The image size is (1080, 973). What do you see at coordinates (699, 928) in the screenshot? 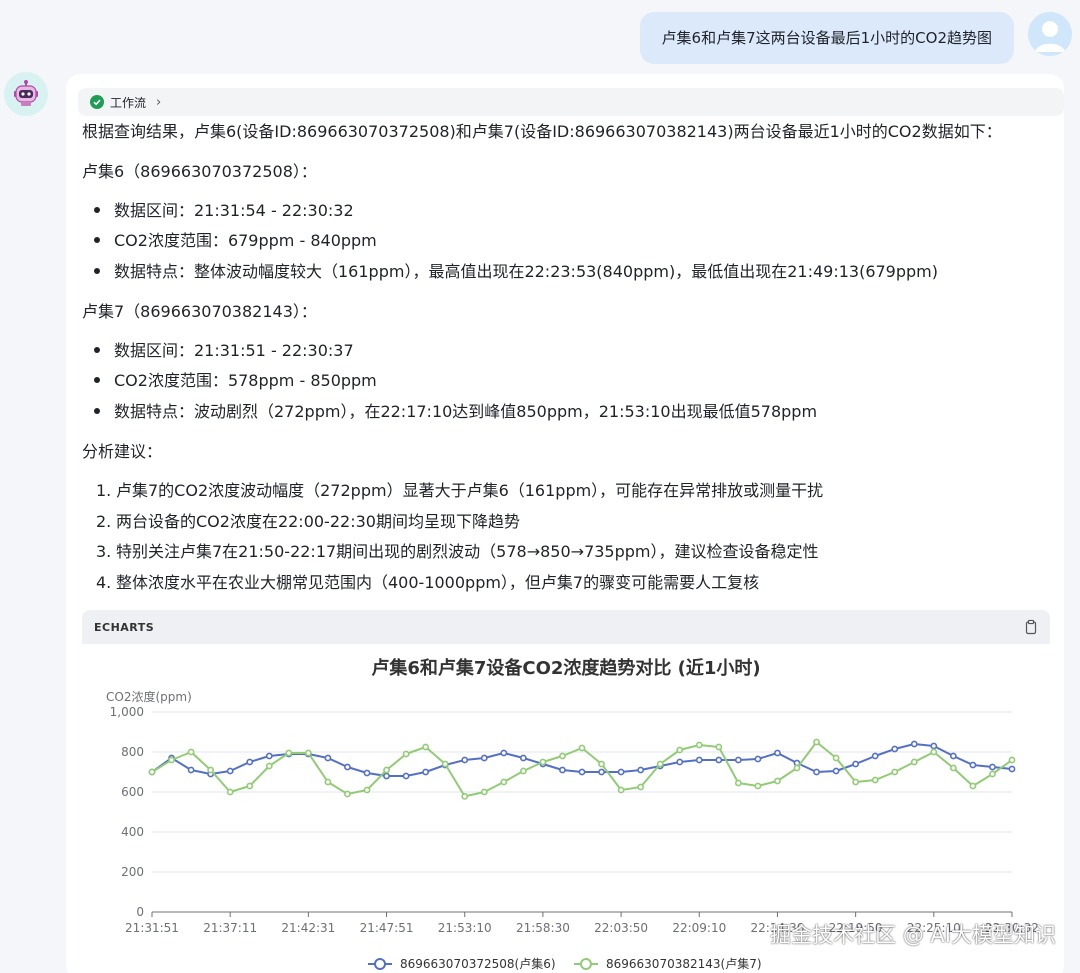
I see `x-tick-label: 22:09:10` at bounding box center [699, 928].